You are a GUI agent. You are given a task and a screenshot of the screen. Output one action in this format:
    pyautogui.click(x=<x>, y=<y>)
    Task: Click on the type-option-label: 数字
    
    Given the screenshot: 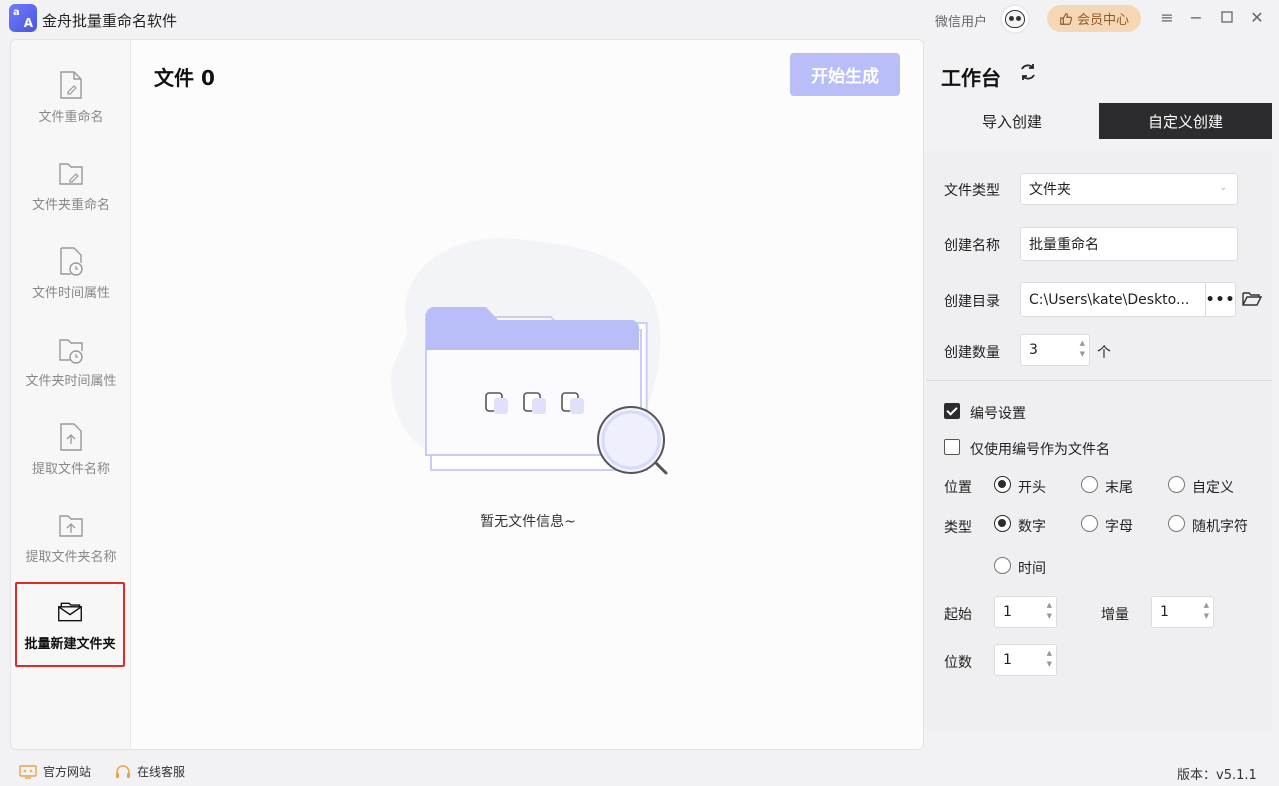 What is the action you would take?
    pyautogui.click(x=1032, y=527)
    